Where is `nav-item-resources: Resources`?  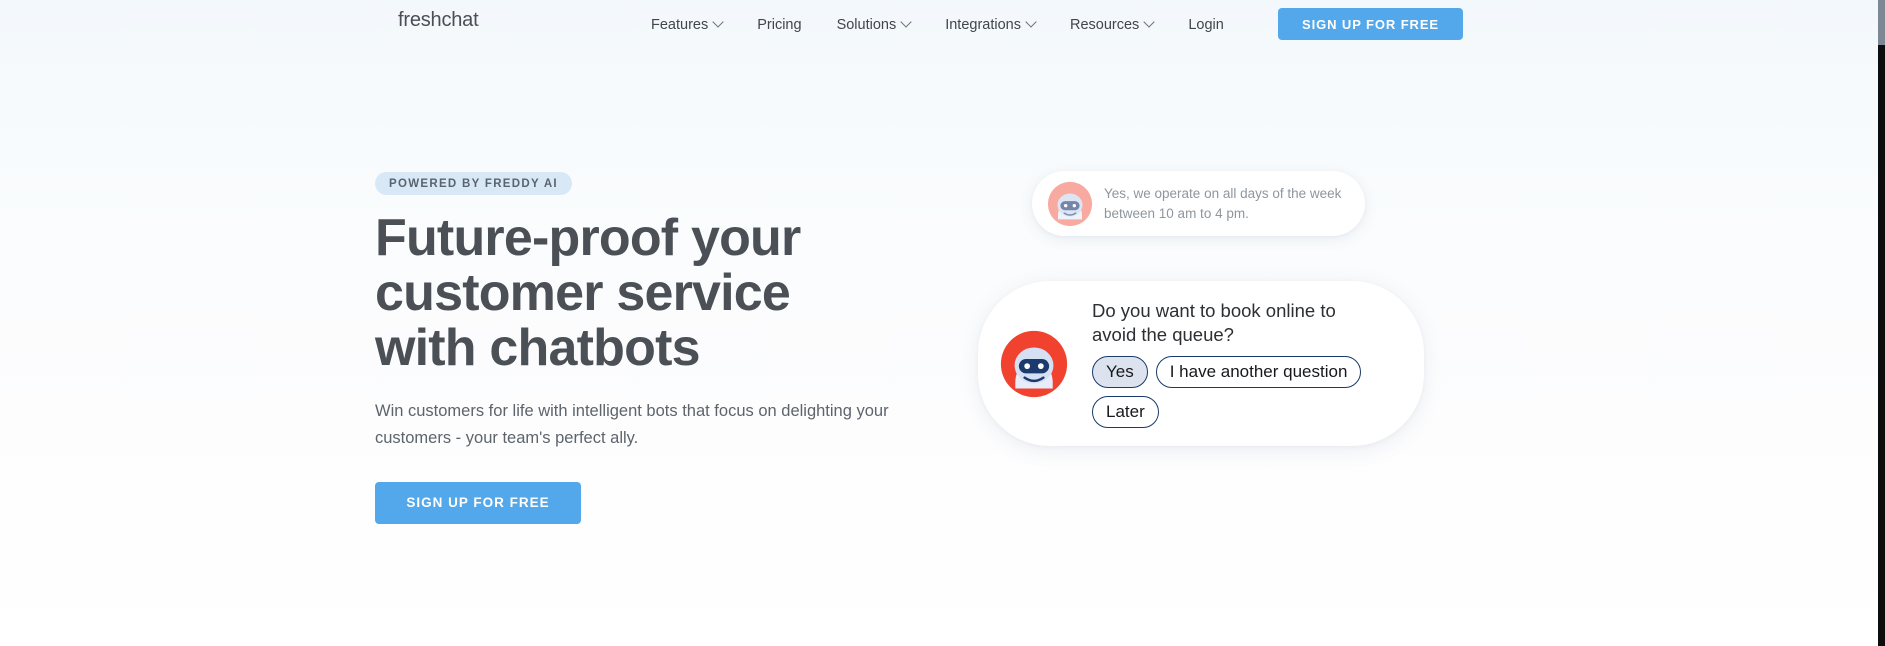 nav-item-resources: Resources is located at coordinates (1112, 24).